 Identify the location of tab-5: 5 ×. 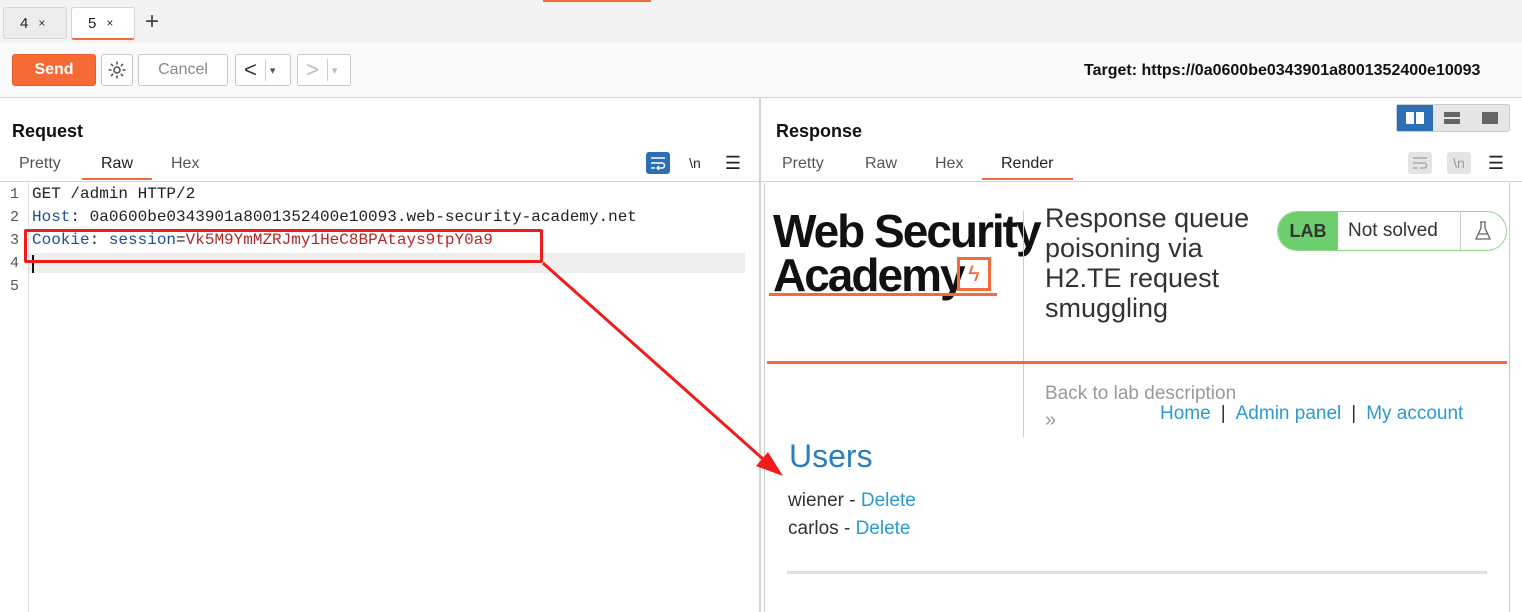
(103, 23).